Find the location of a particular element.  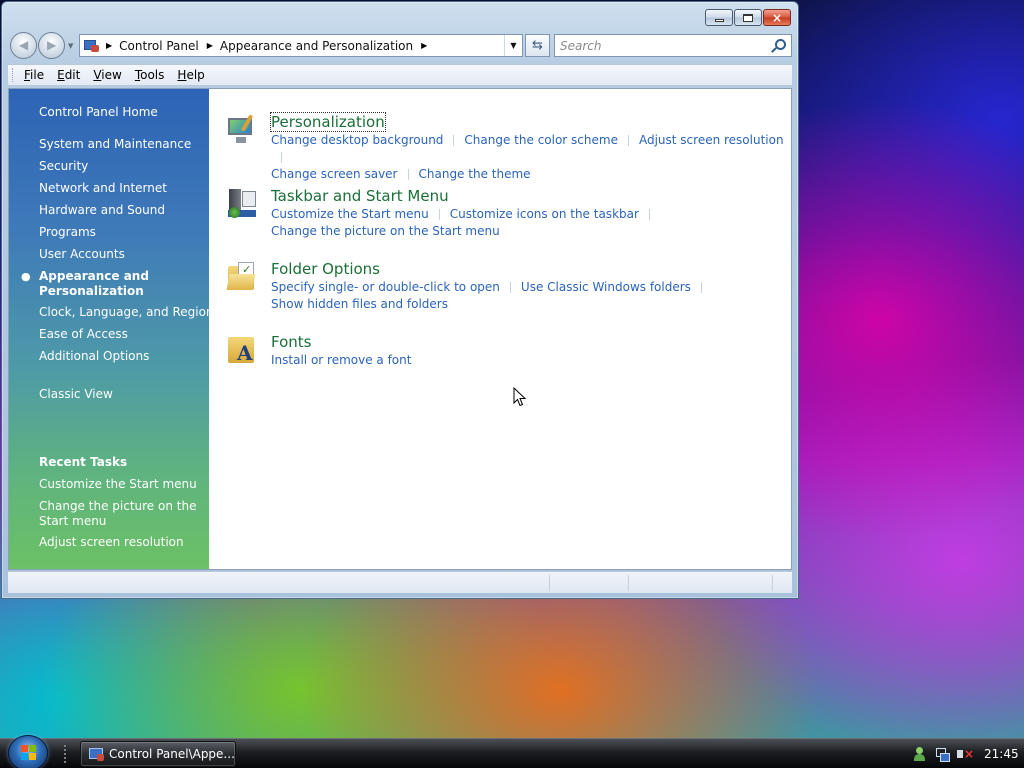

sidebar-item-programs: Programs is located at coordinates (67, 232).